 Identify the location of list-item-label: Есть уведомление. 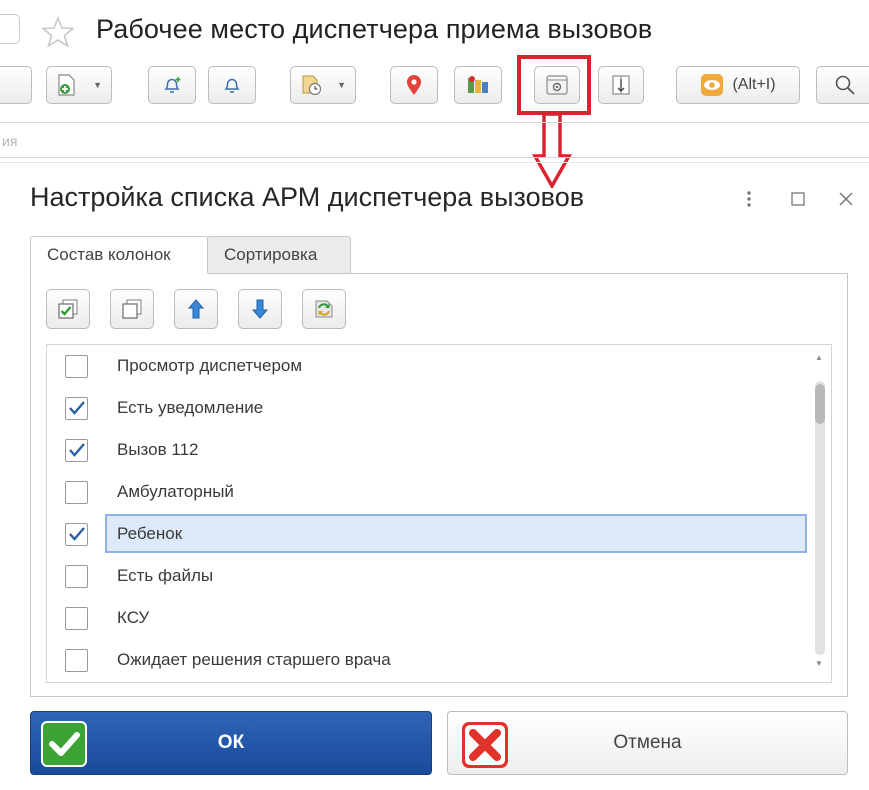
(190, 407).